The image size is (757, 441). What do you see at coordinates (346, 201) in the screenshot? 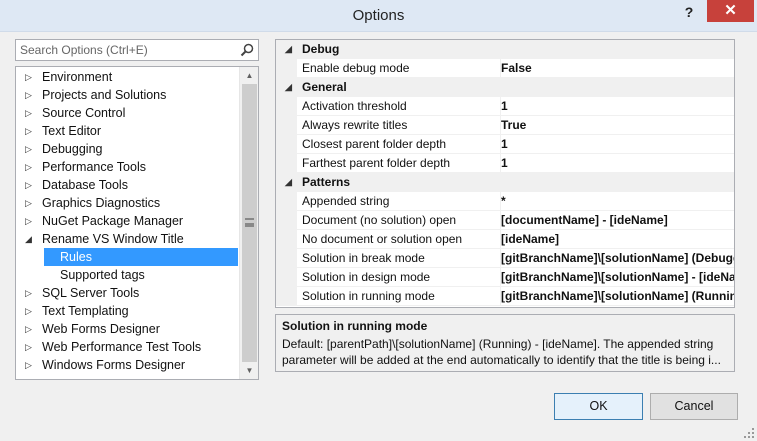
I see `property-name: Appended string` at bounding box center [346, 201].